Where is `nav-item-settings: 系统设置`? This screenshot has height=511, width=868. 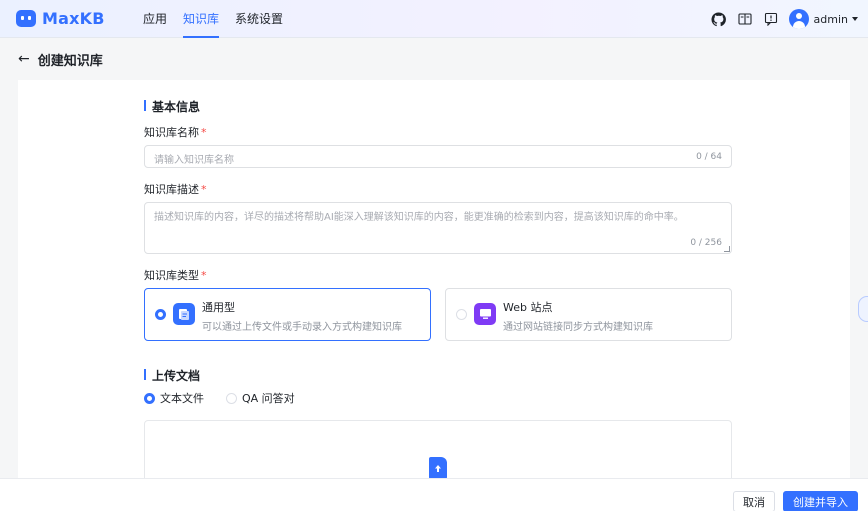
nav-item-settings: 系统设置 is located at coordinates (259, 19).